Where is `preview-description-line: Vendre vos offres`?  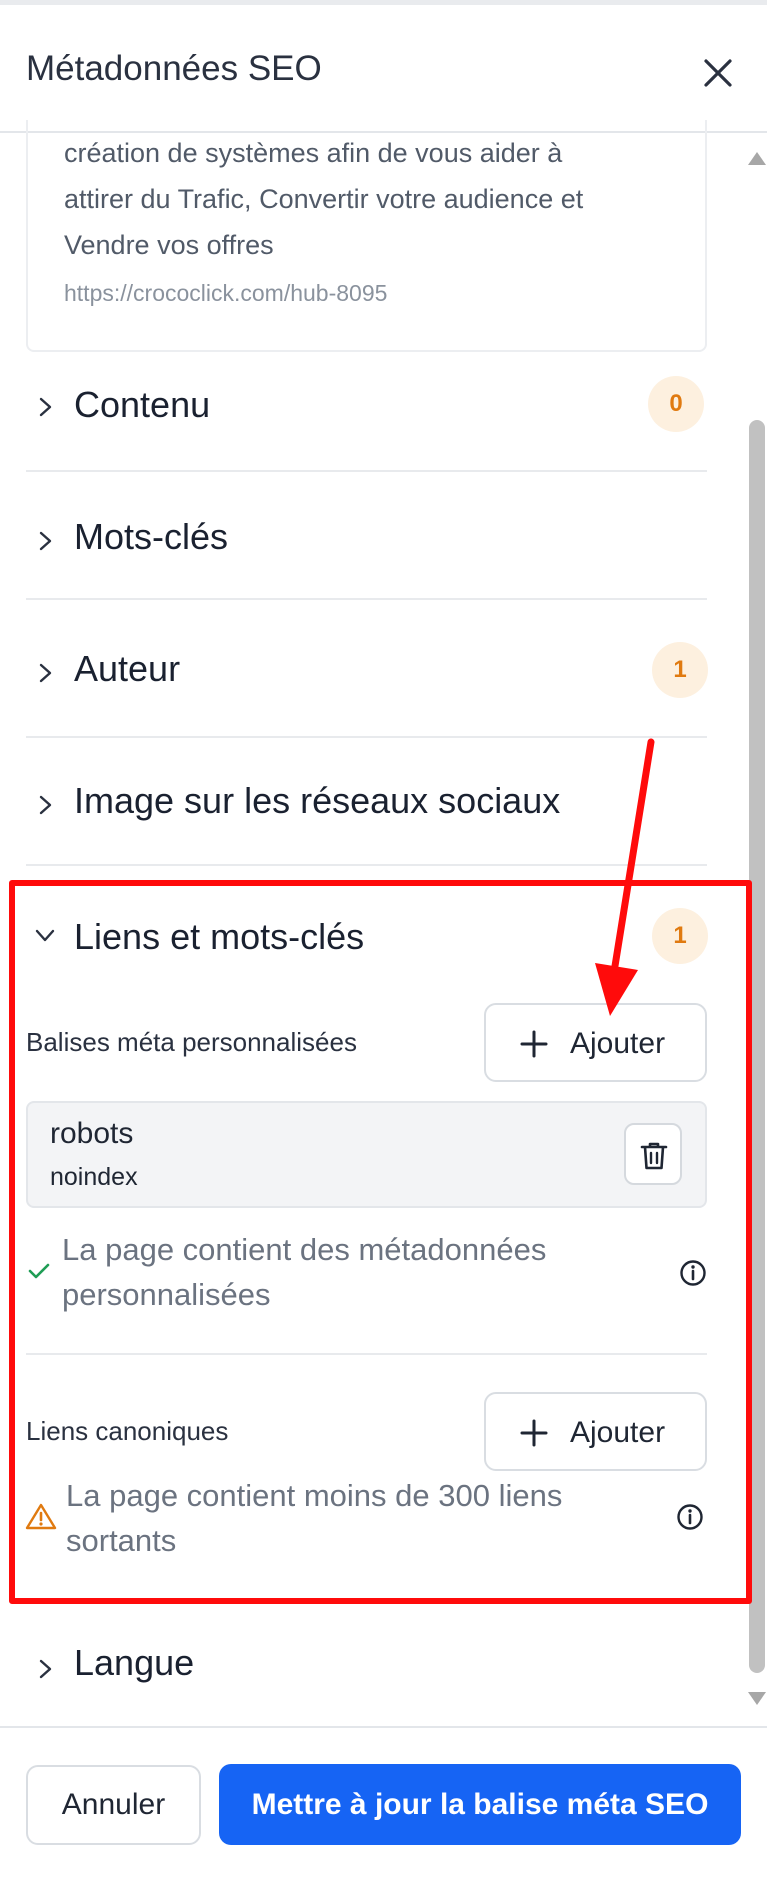 preview-description-line: Vendre vos offres is located at coordinates (169, 245).